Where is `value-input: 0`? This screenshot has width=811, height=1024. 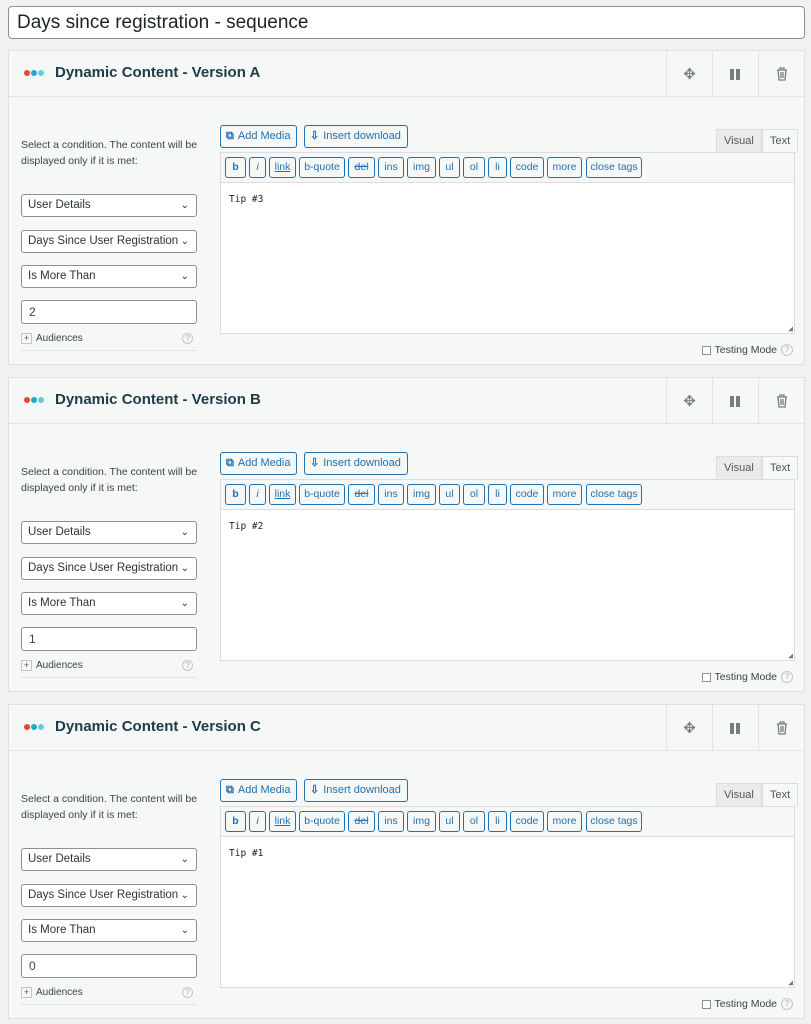
value-input: 0 is located at coordinates (109, 966).